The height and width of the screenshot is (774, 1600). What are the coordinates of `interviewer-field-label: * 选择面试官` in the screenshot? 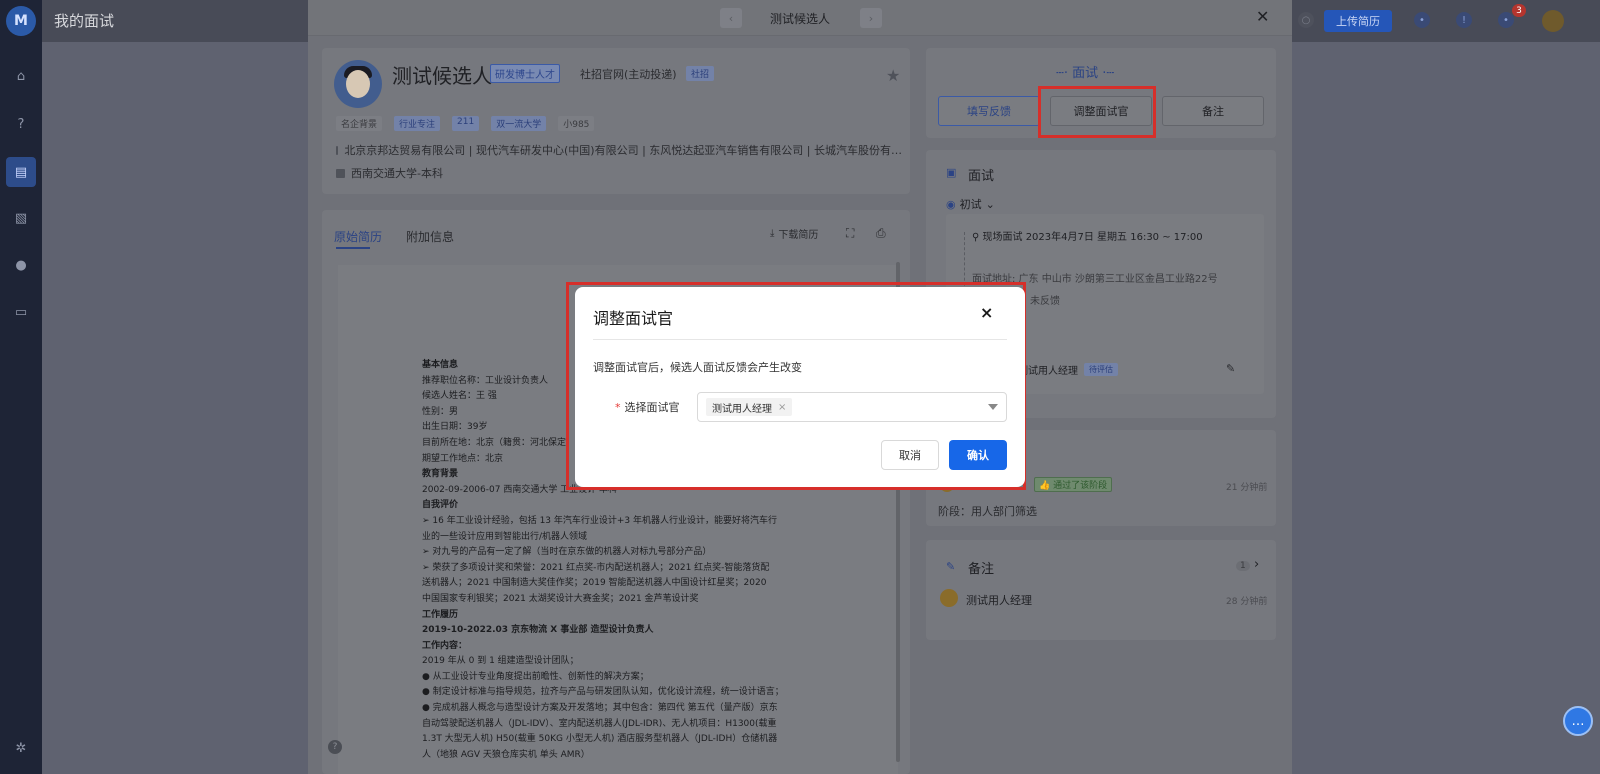 It's located at (647, 407).